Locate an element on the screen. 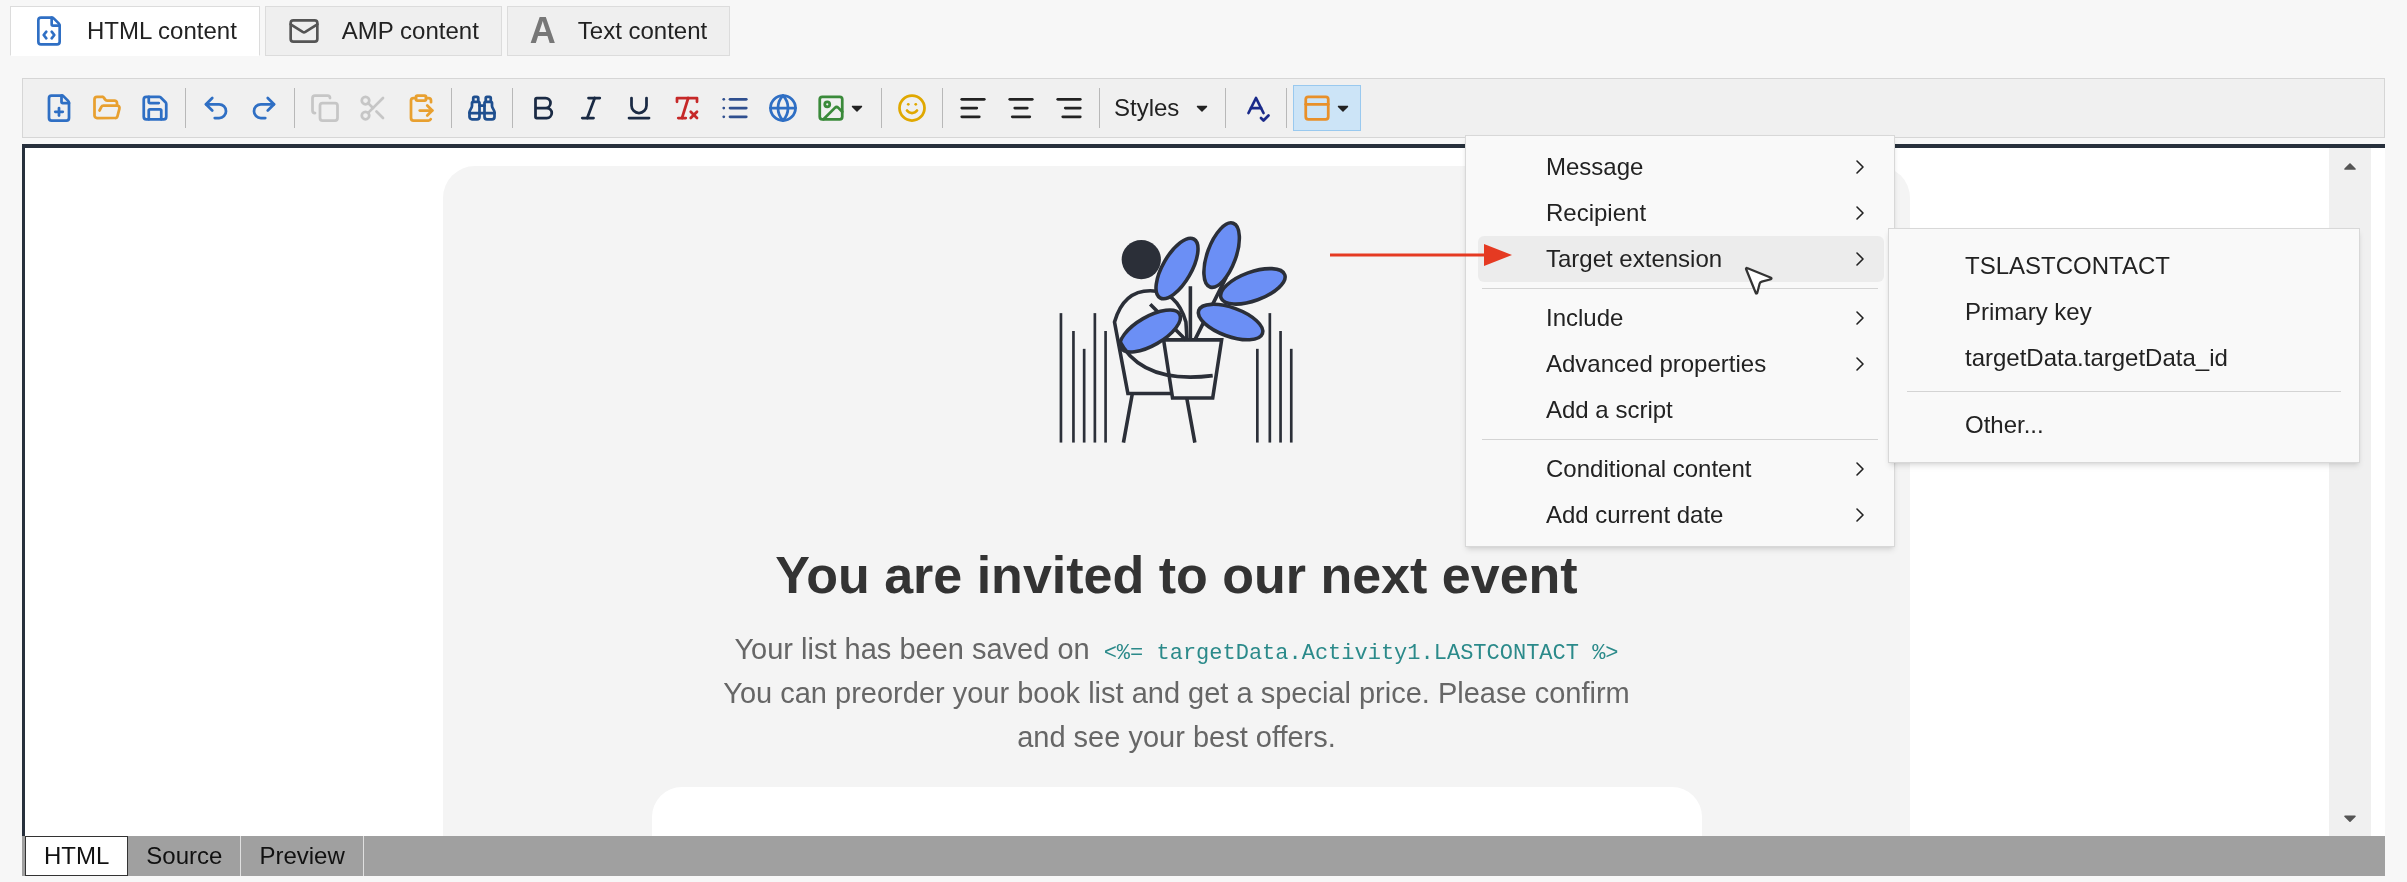 This screenshot has width=2407, height=882. menu-item: Add a script is located at coordinates (1681, 410).